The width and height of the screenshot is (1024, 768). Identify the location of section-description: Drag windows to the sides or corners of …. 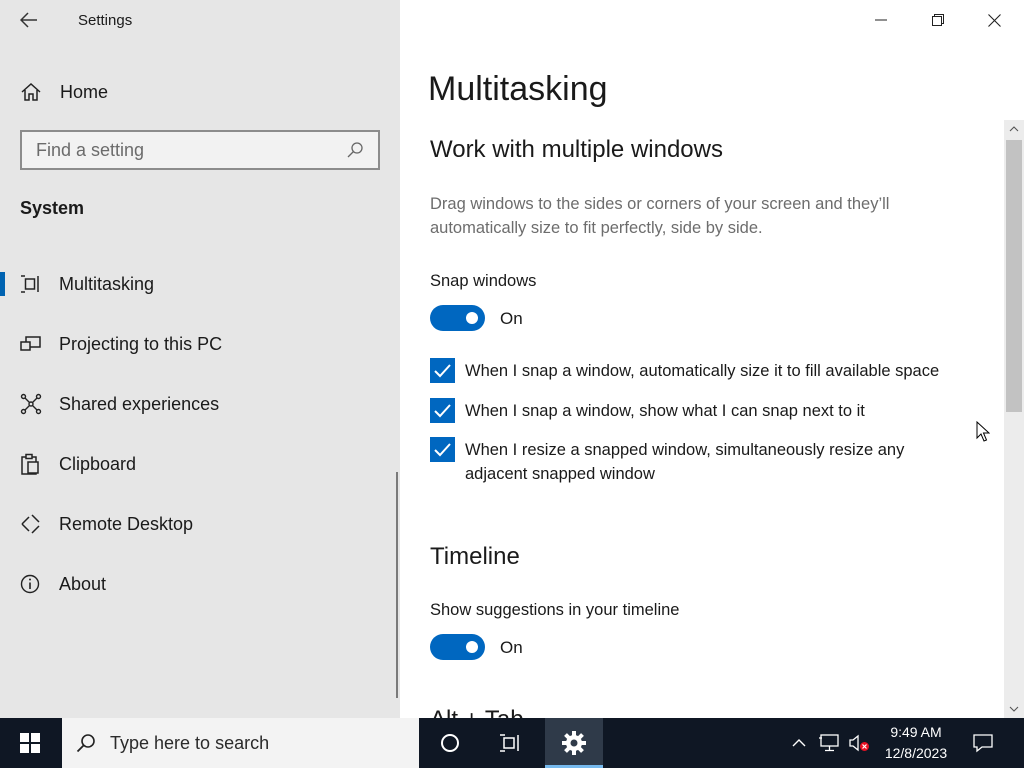
(660, 216).